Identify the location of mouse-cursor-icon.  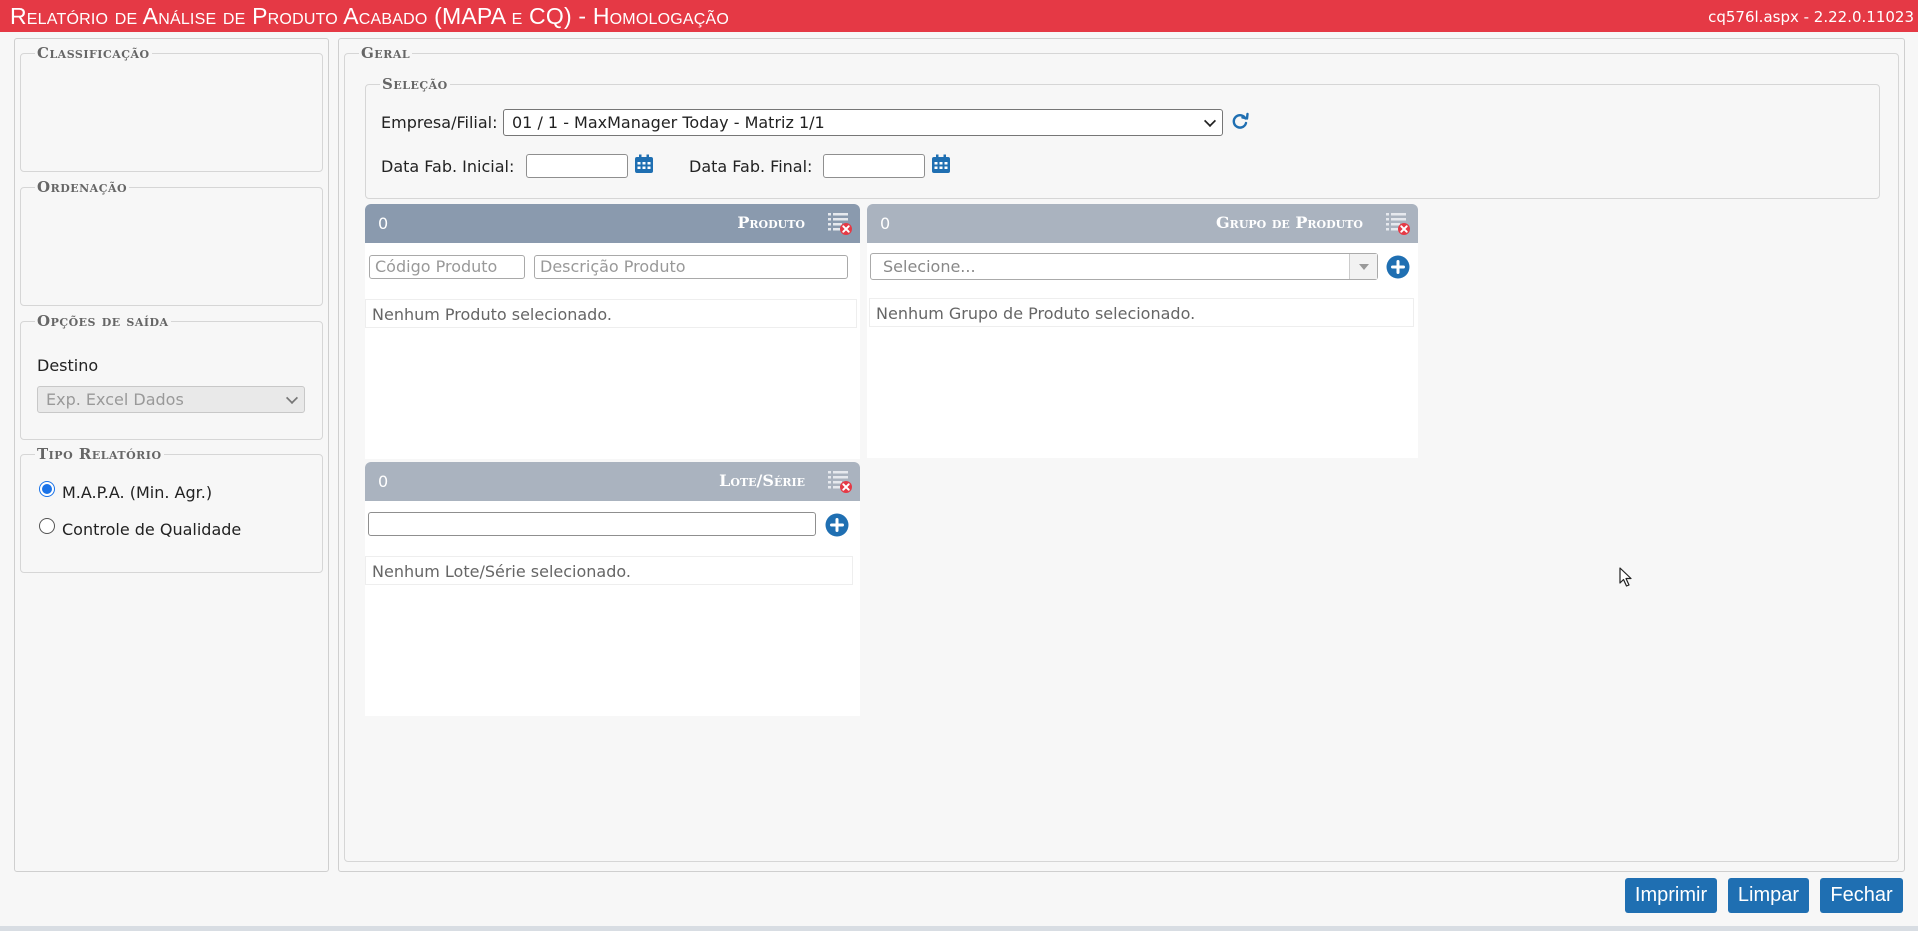
(1625, 577).